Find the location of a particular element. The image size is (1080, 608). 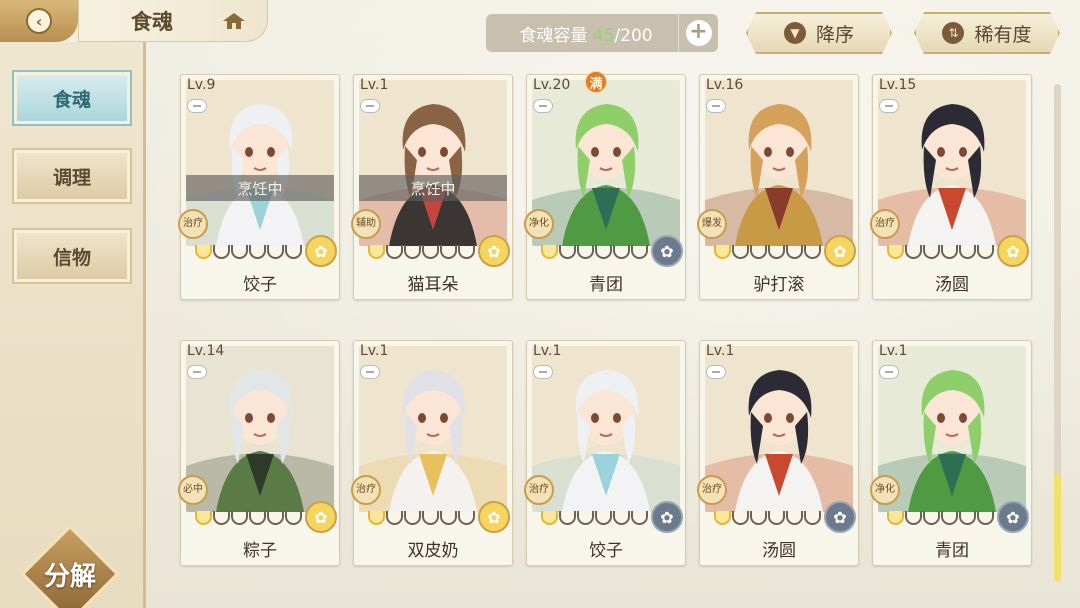

food-soul-card: Lv.16 爆发 ✿ 驴打滚 is located at coordinates (778, 187).